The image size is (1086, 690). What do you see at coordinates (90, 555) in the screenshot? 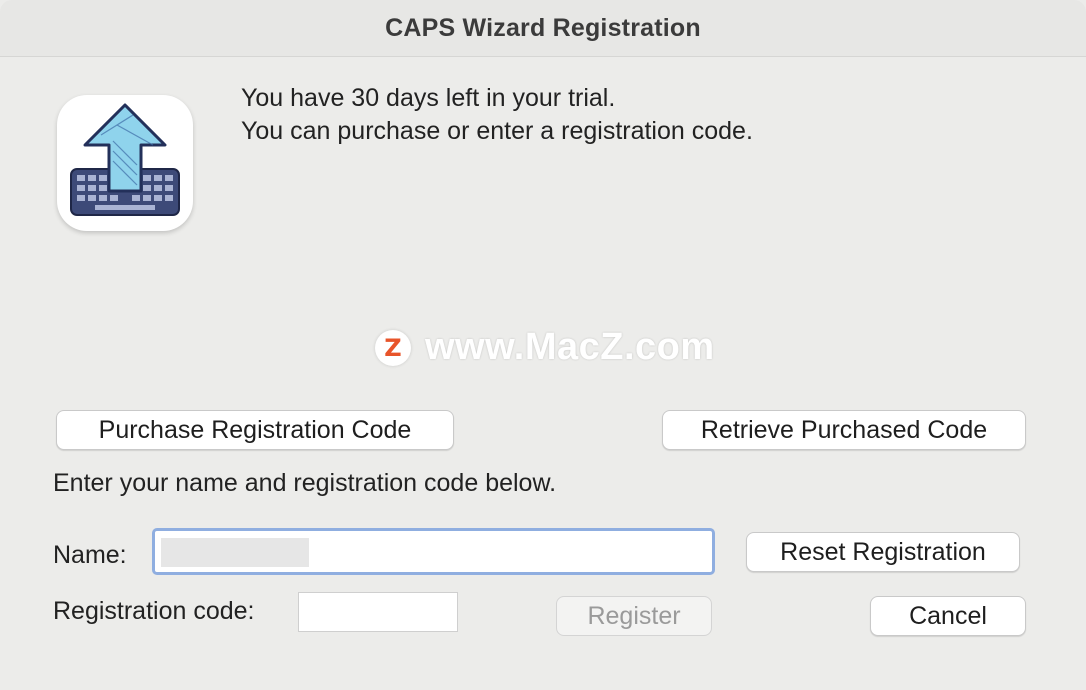
I see `name-label: Name:` at bounding box center [90, 555].